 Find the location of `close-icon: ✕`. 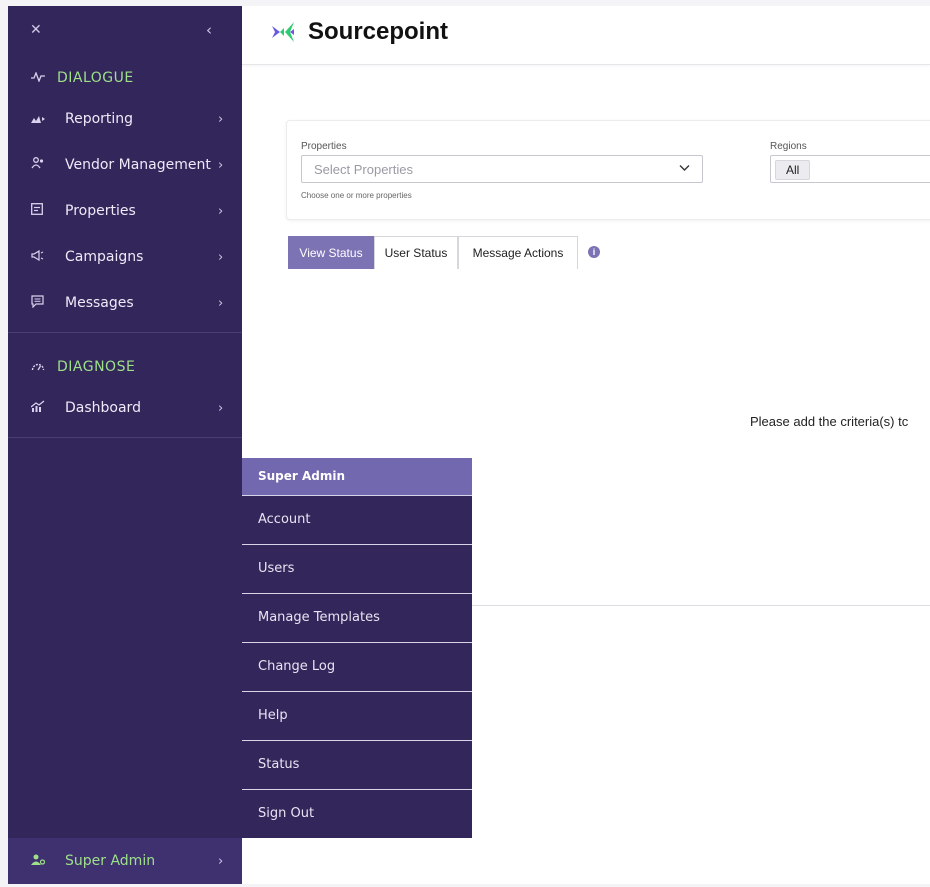

close-icon: ✕ is located at coordinates (36, 30).